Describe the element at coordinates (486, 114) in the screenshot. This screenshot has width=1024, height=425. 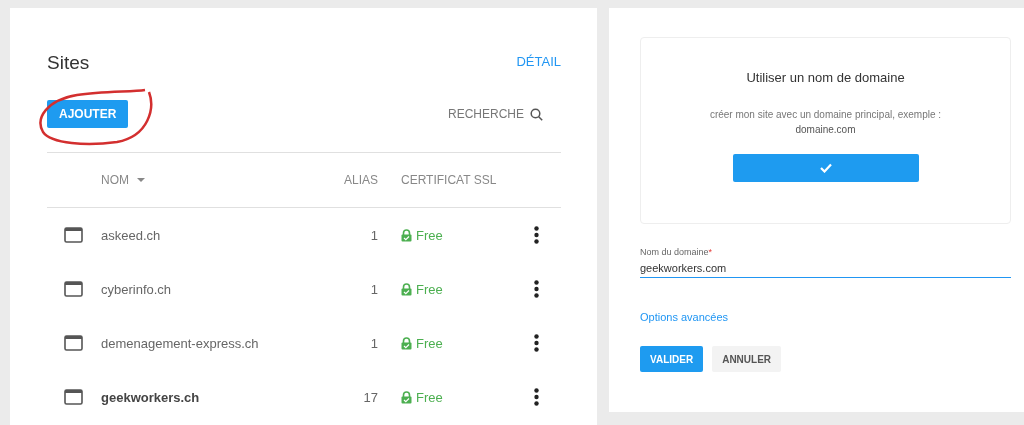
I see `search-label: RECHERCHE` at that location.